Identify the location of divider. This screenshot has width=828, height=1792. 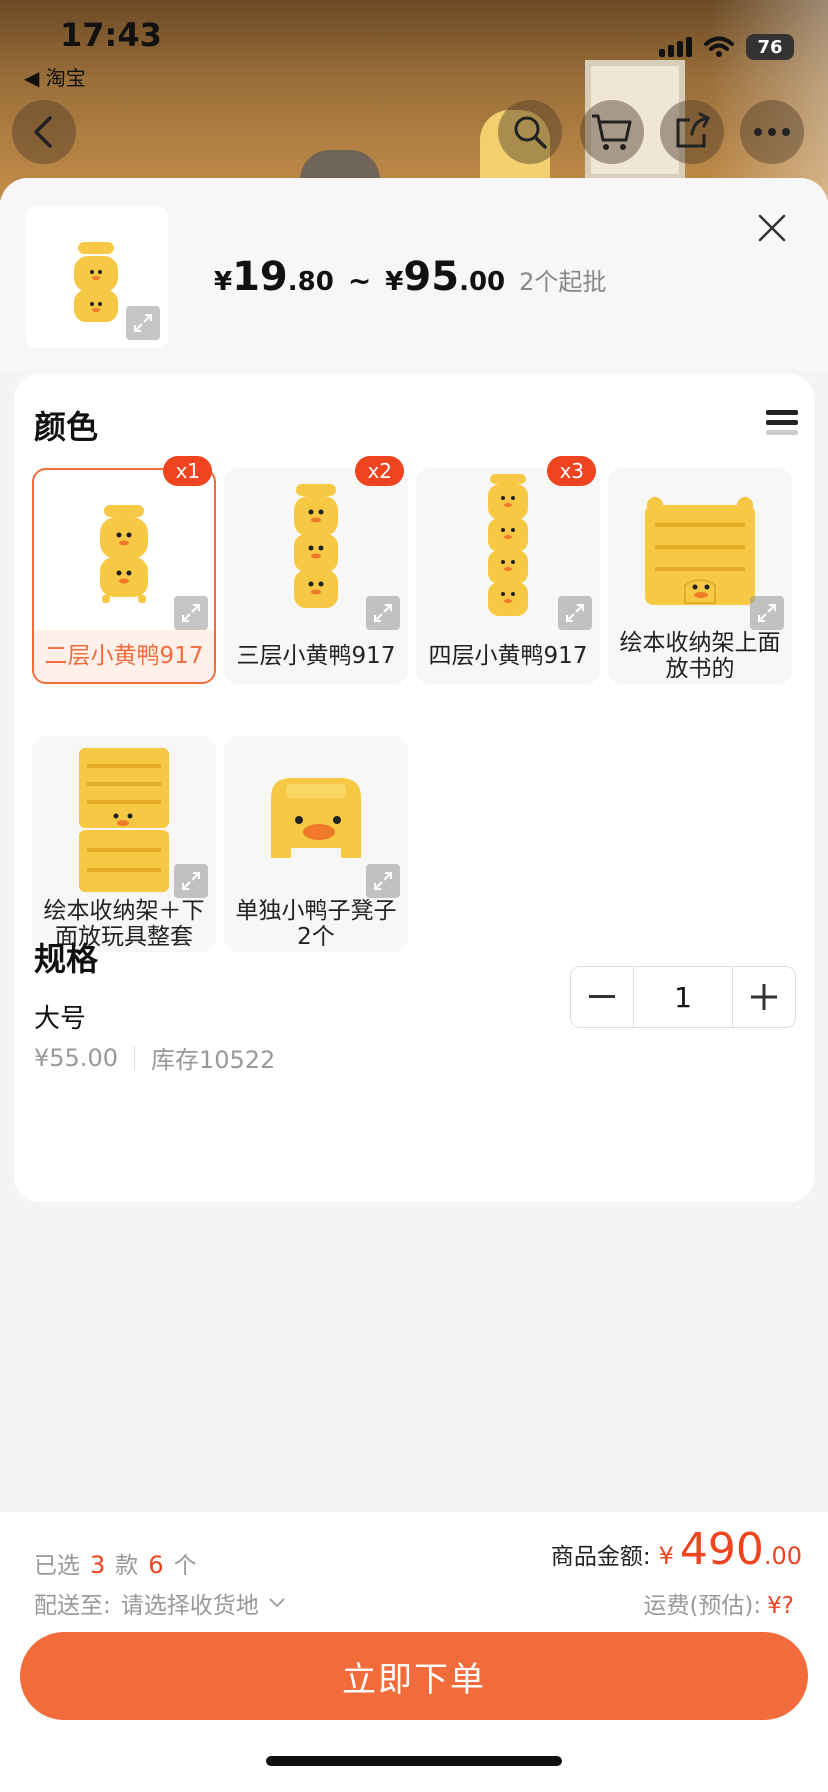
(134, 1057).